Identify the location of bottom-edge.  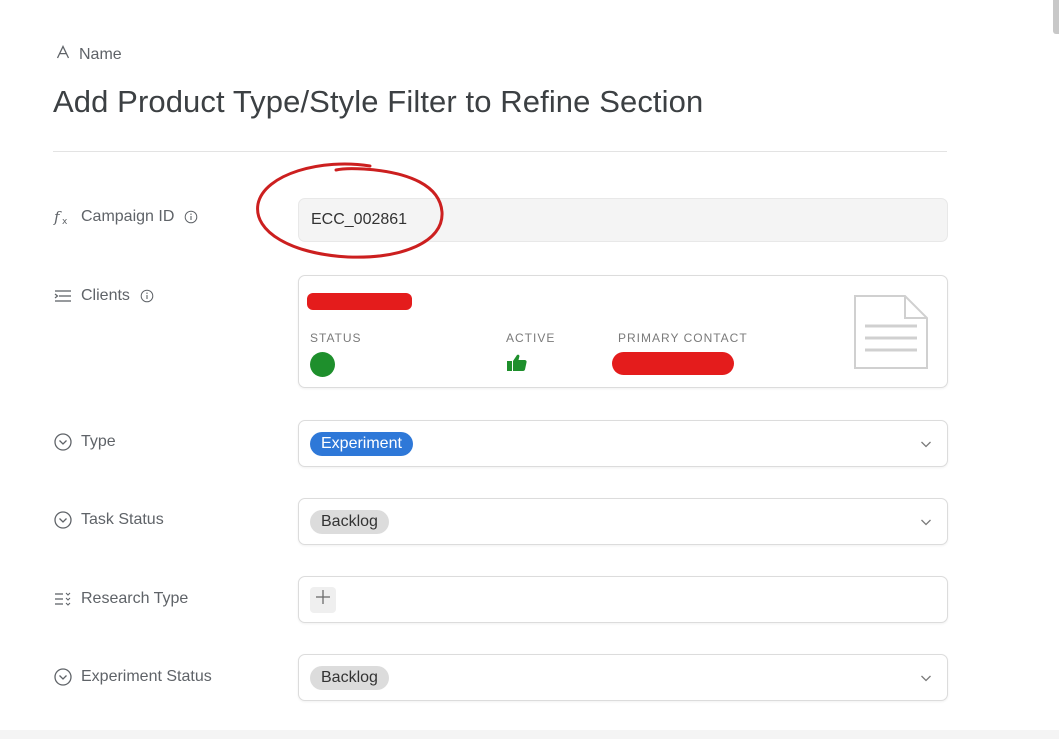
(529, 734).